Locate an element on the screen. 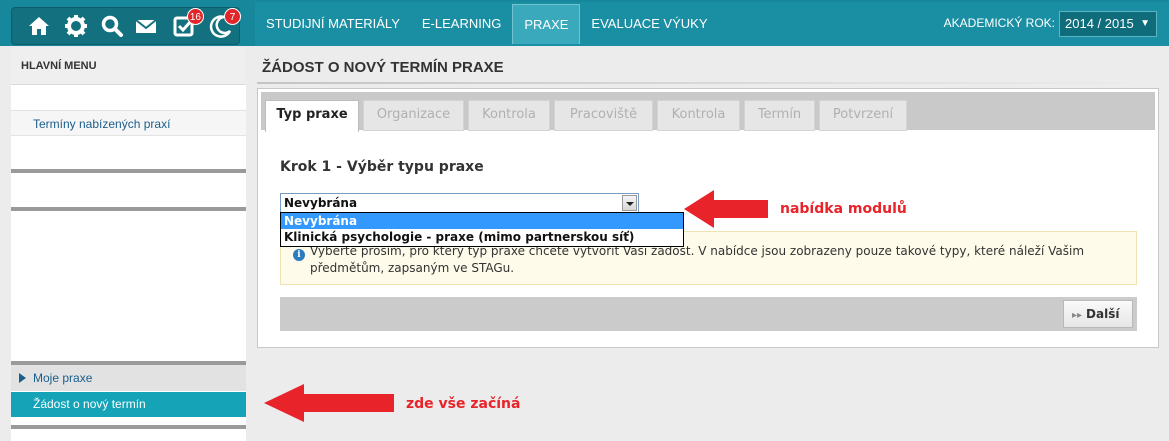  tab-organizace: Organizace is located at coordinates (413, 115).